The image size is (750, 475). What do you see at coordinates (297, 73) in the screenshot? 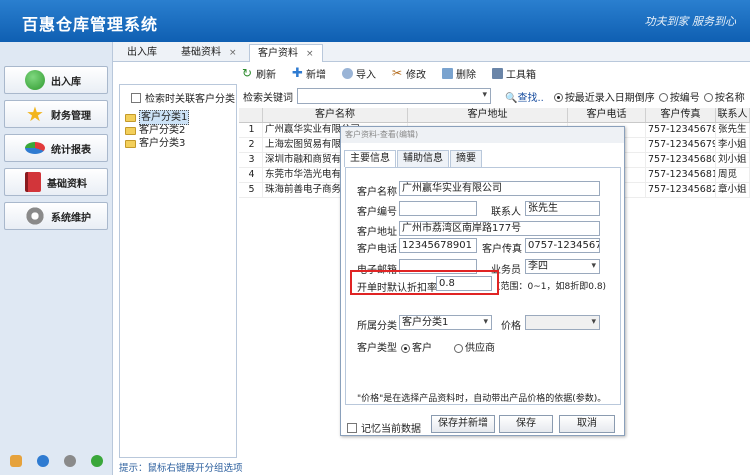
I see `plus-icon: ✚` at bounding box center [297, 73].